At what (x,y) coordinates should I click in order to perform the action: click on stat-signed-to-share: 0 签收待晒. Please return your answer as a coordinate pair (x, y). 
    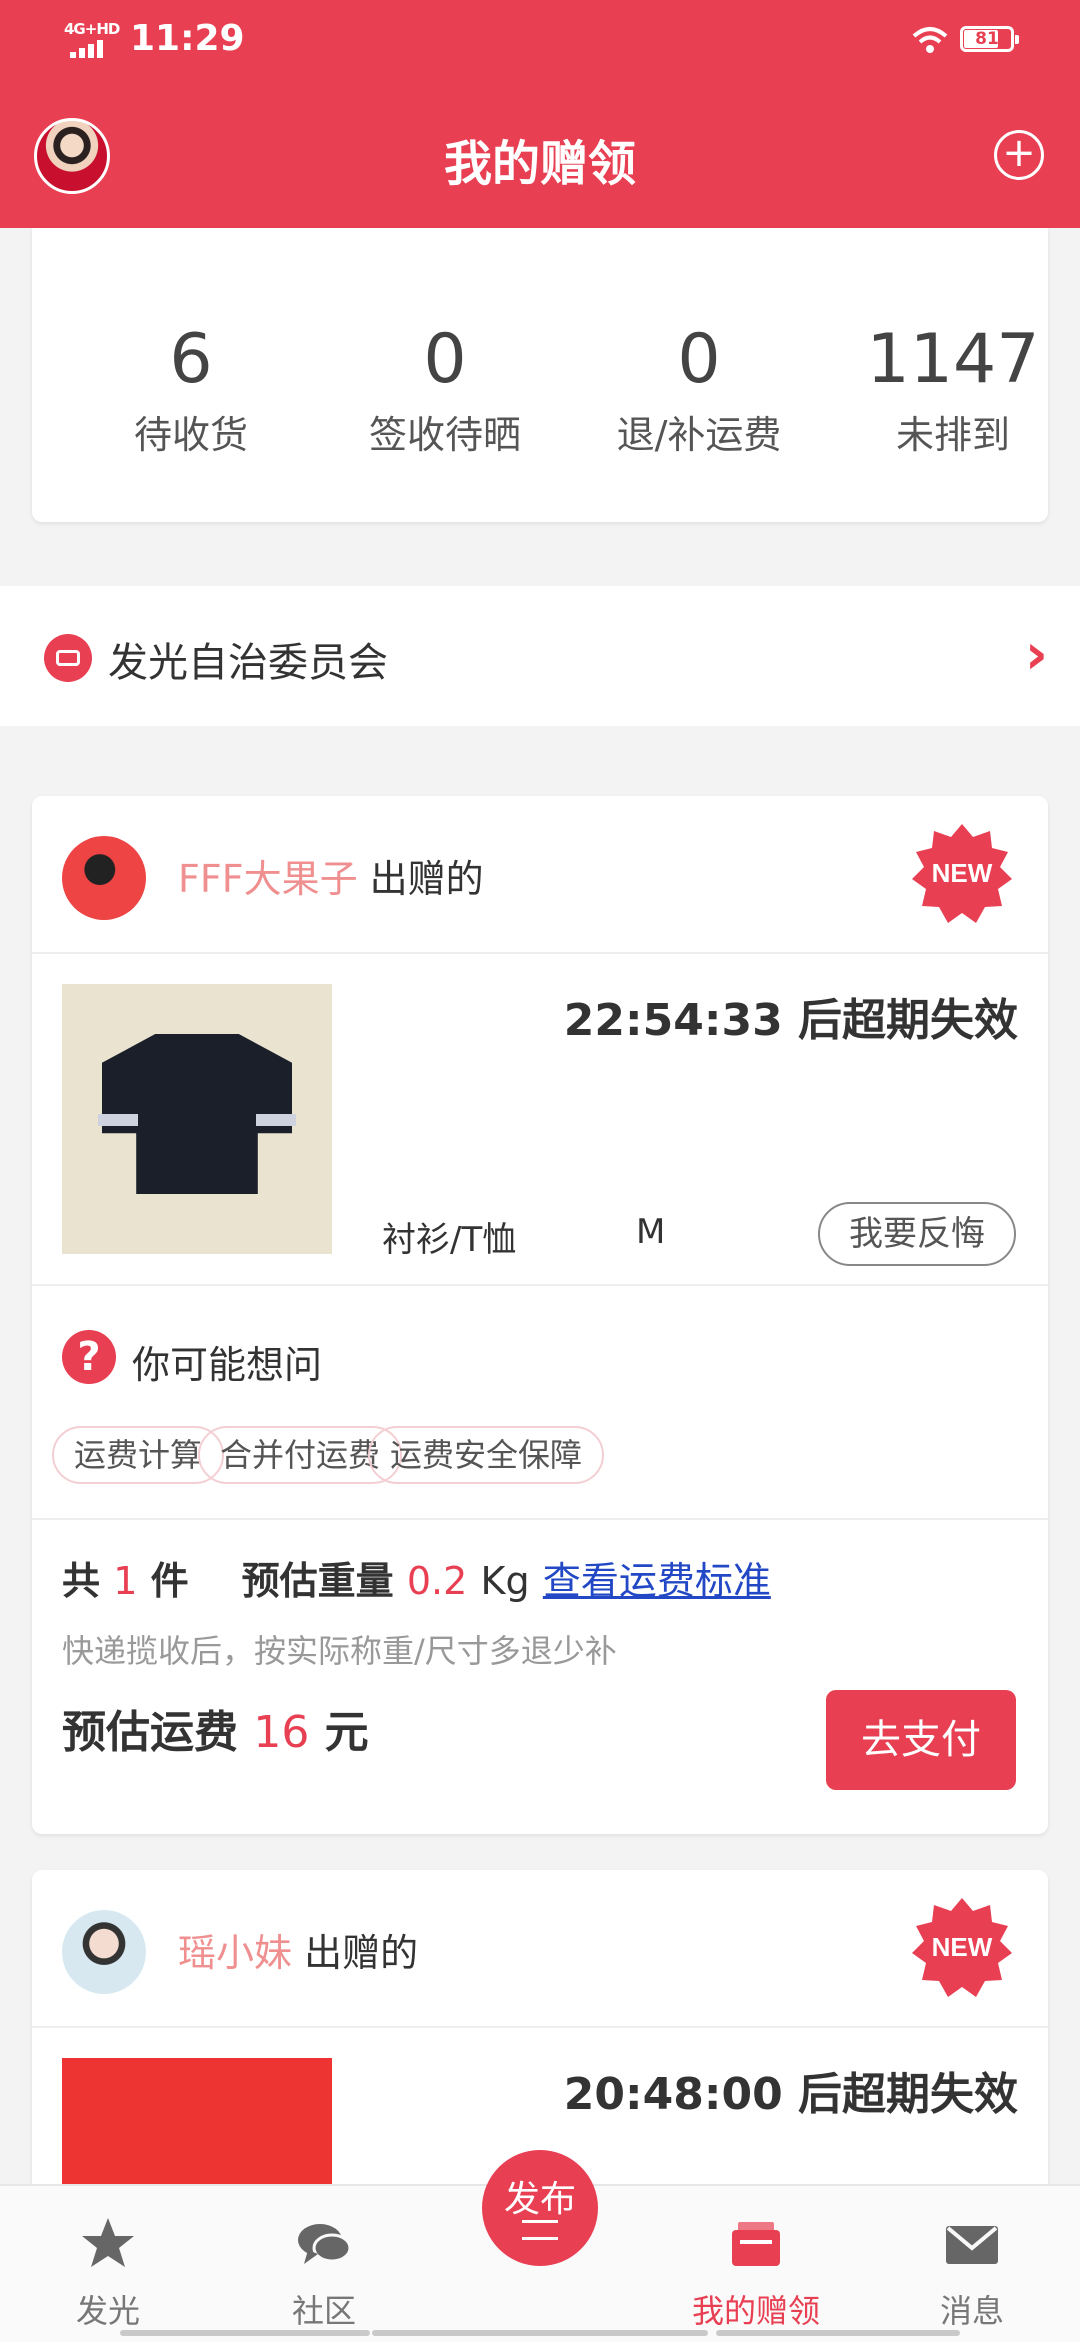
    Looking at the image, I should click on (445, 389).